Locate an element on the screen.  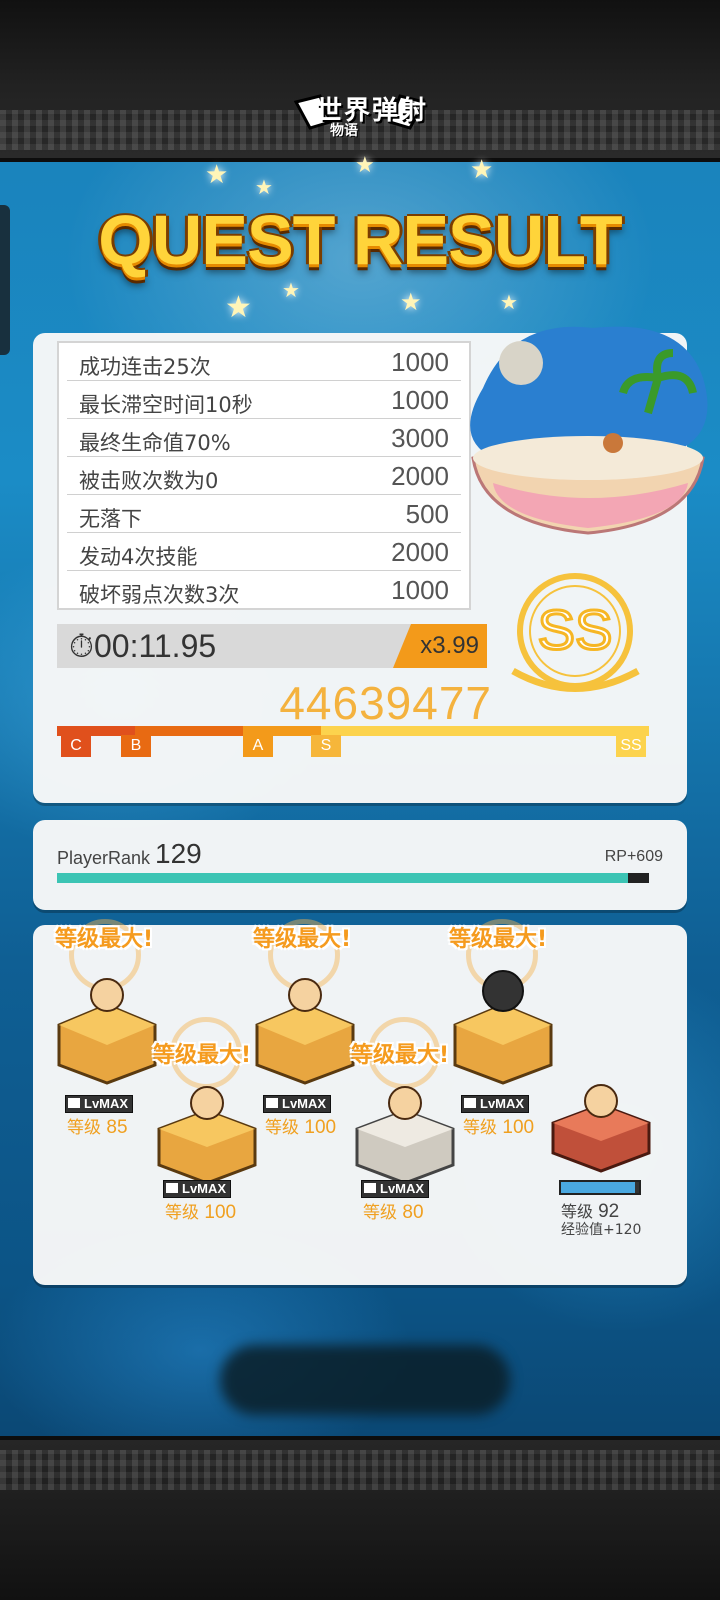
bonus-row: 破坏弱点次数3次 1000 is located at coordinates (264, 589).